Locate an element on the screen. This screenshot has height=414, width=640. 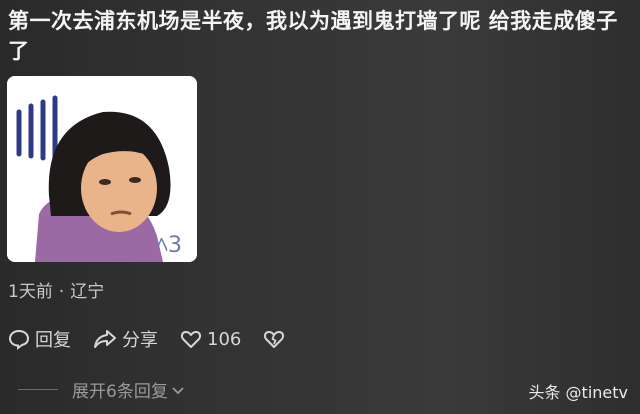
share-button: 分享 is located at coordinates (125, 339).